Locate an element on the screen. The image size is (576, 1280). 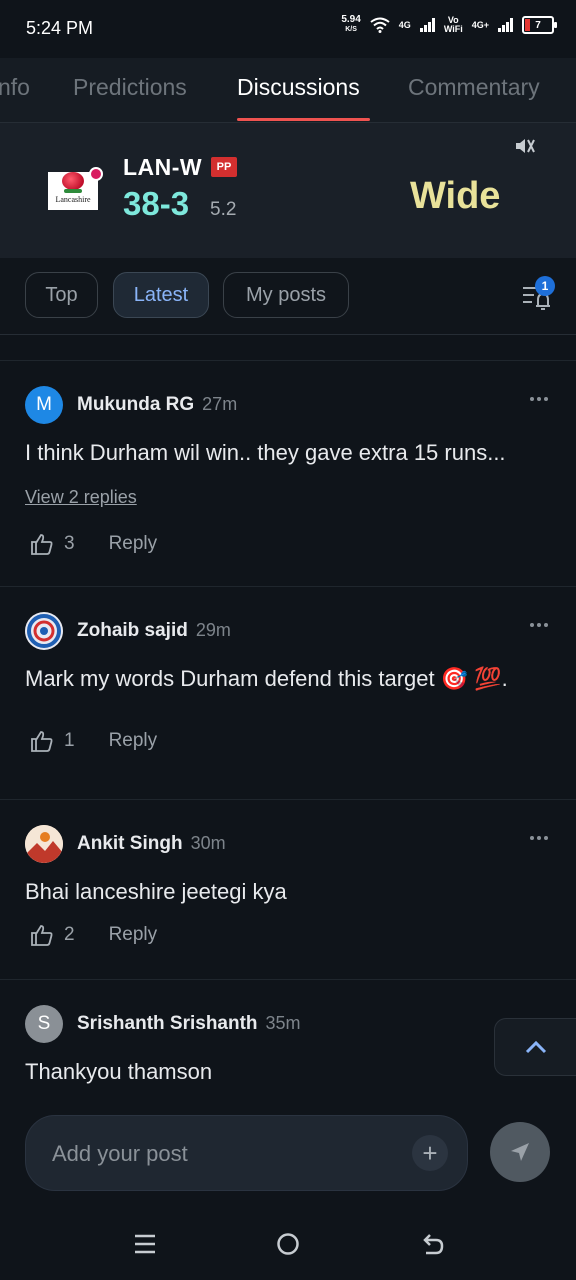
avatar: S is located at coordinates (44, 1024).